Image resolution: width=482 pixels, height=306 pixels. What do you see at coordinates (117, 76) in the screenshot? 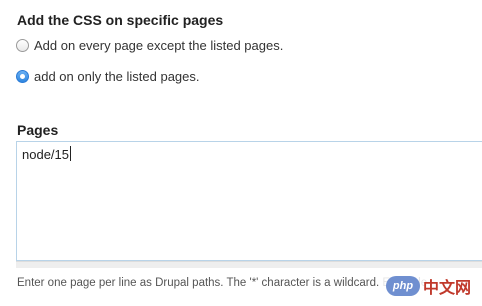
I see `radio-label-only-listed: add on only the listed pages.` at bounding box center [117, 76].